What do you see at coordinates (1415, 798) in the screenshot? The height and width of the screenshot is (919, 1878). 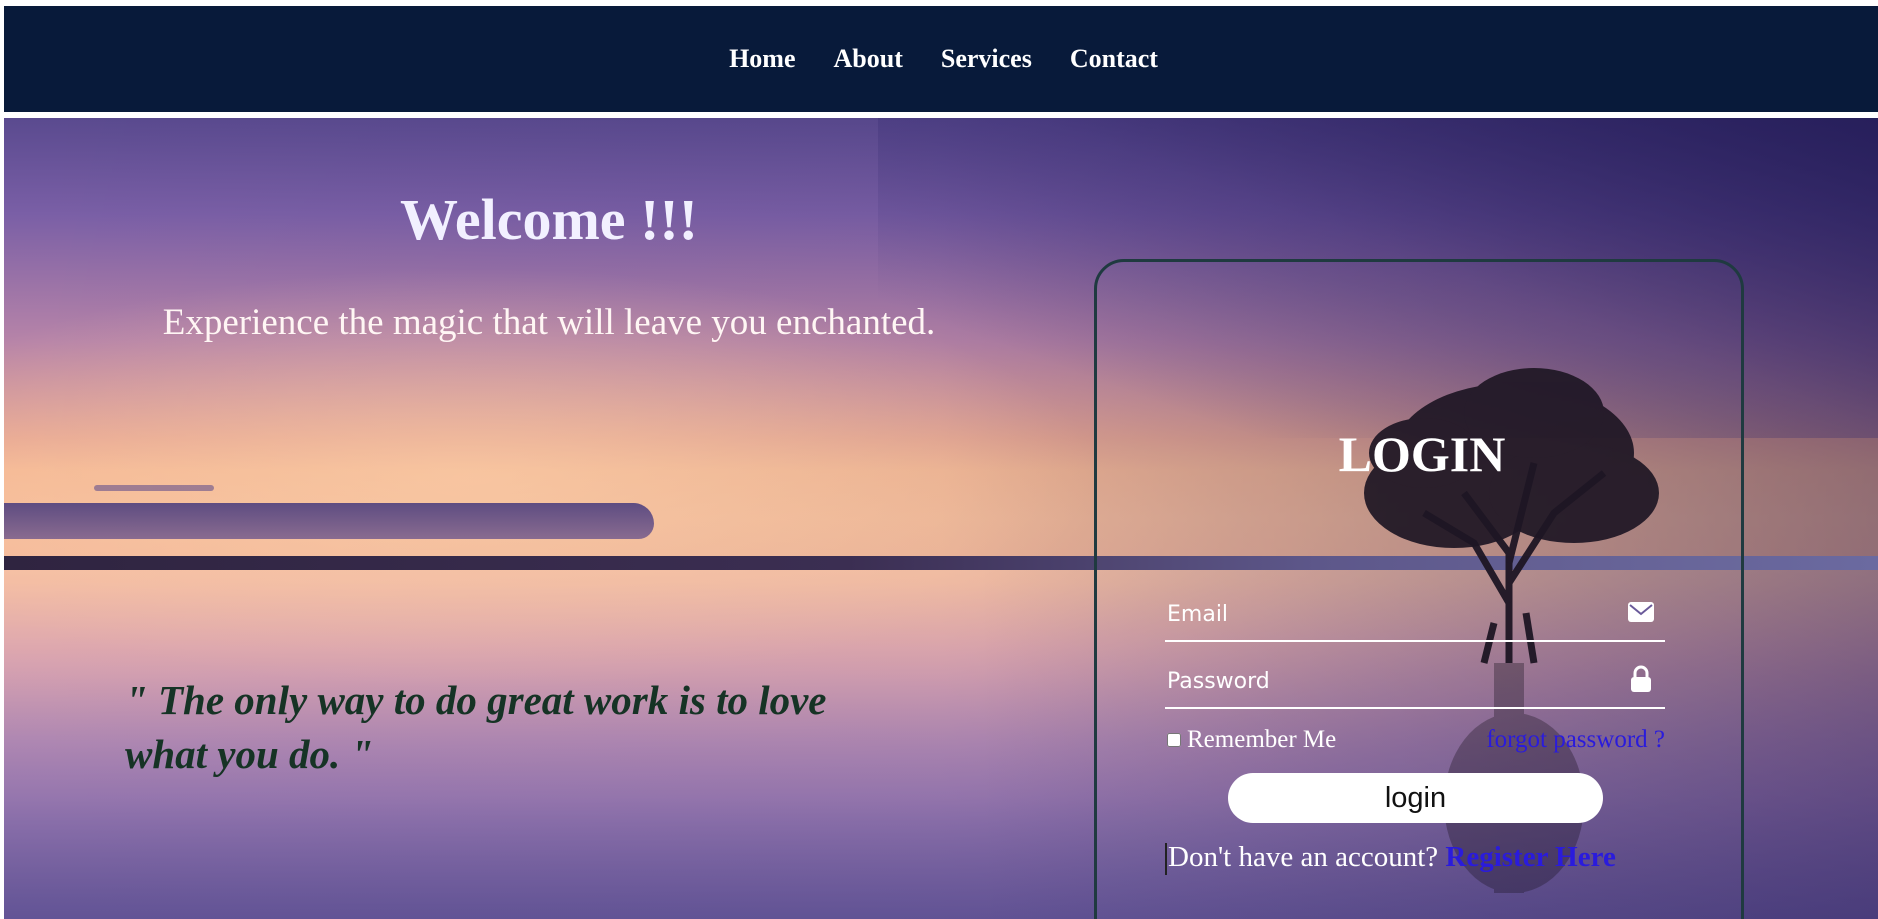 I see `login-button: login` at bounding box center [1415, 798].